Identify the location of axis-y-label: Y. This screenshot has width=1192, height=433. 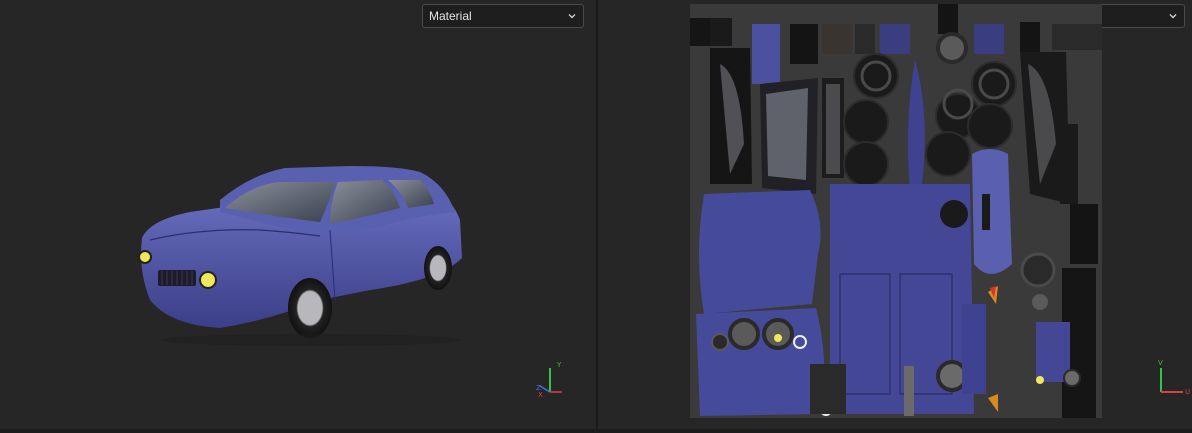
(559, 365).